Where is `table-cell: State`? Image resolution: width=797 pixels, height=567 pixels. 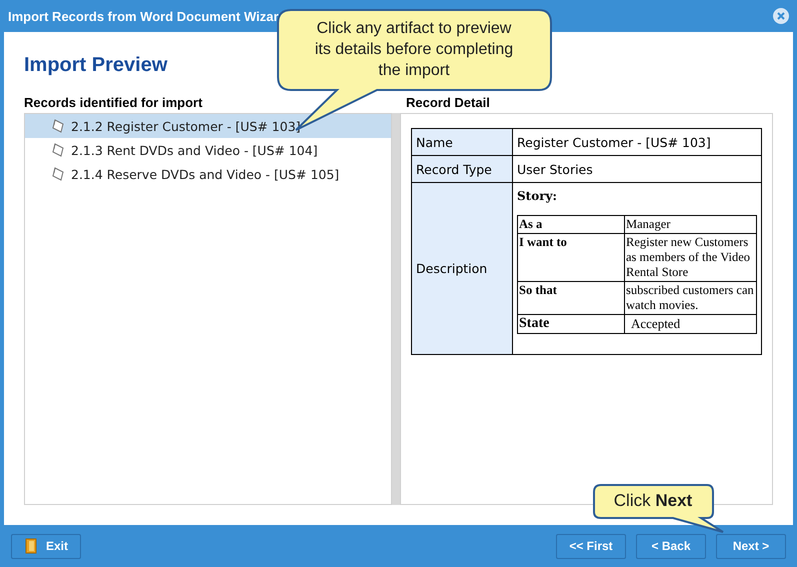
table-cell: State is located at coordinates (571, 324).